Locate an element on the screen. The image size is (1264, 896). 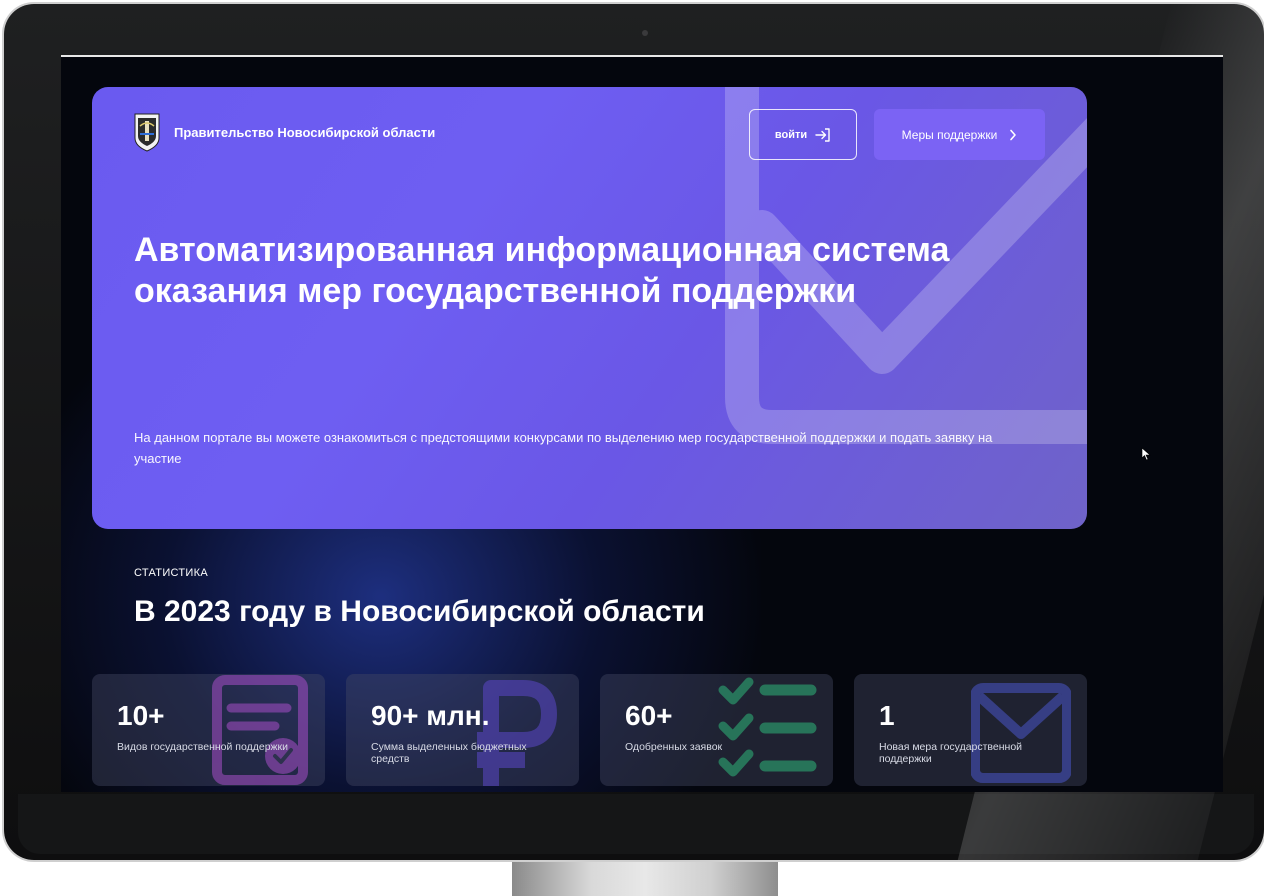
stat-value: 60+ is located at coordinates (649, 715).